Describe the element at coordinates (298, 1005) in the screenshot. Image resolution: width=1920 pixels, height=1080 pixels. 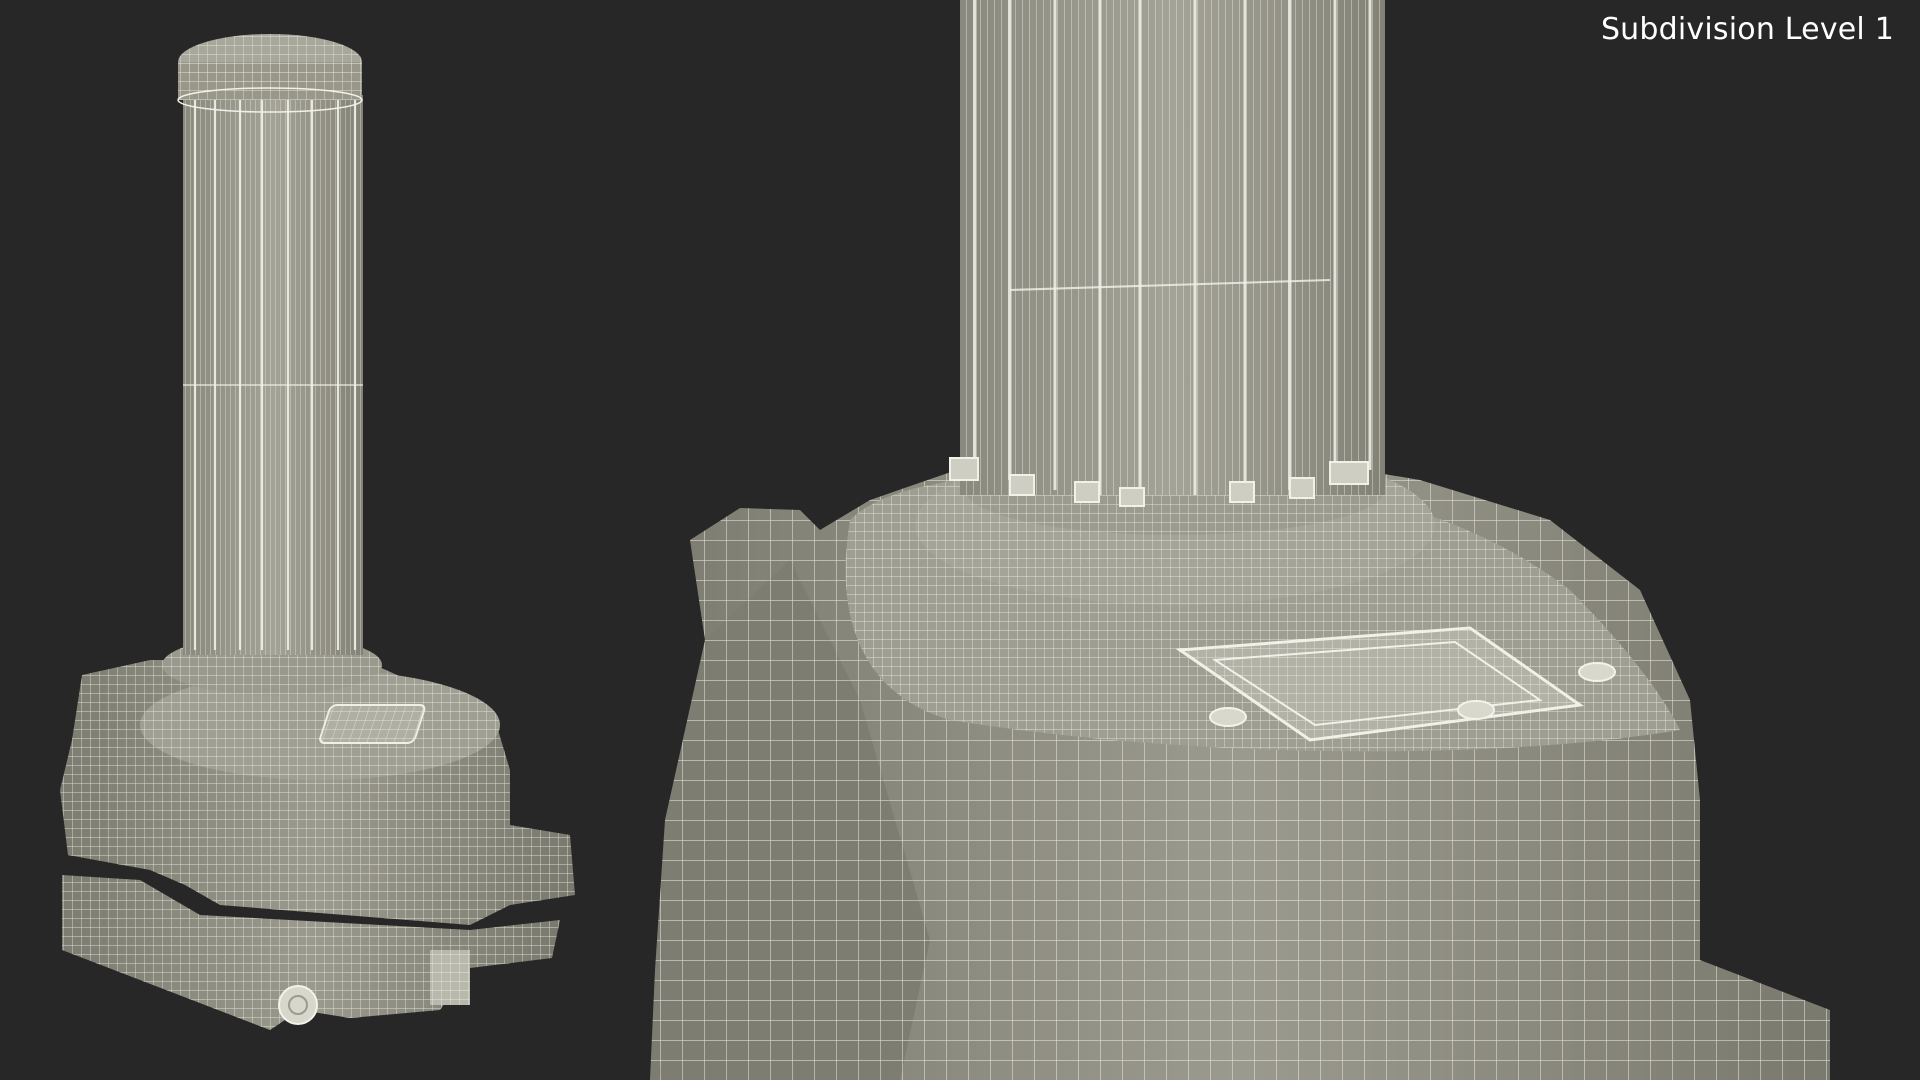
I see `caster-wheel` at that location.